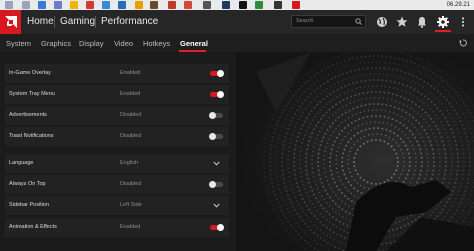  What do you see at coordinates (28, 115) in the screenshot?
I see `setting-label: Advertisements` at bounding box center [28, 115].